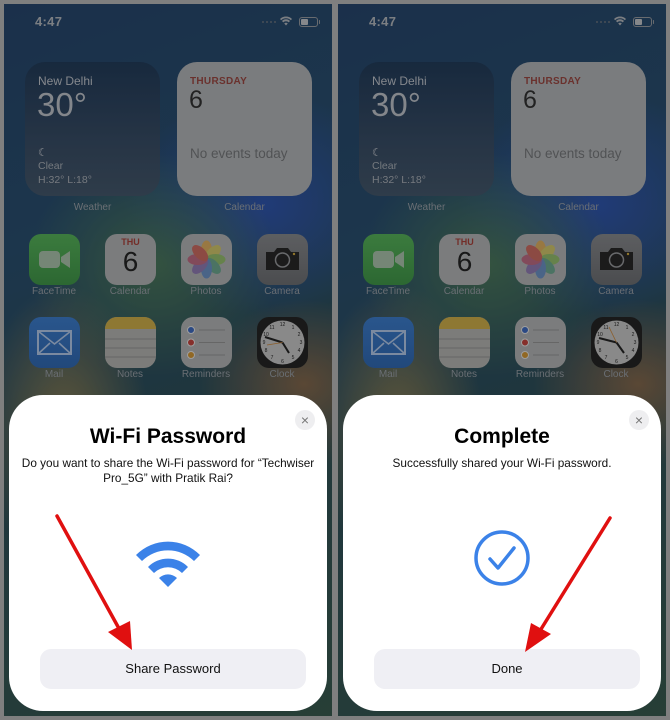 The height and width of the screenshot is (720, 670). I want to click on checkmark-circle-icon, so click(502, 558).